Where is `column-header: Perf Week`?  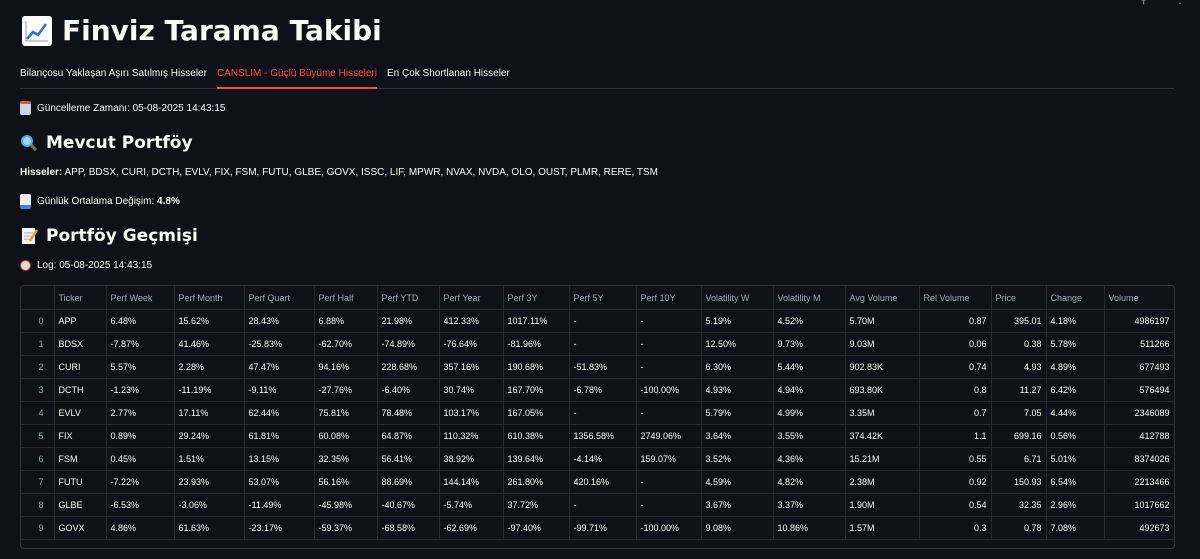 column-header: Perf Week is located at coordinates (140, 298).